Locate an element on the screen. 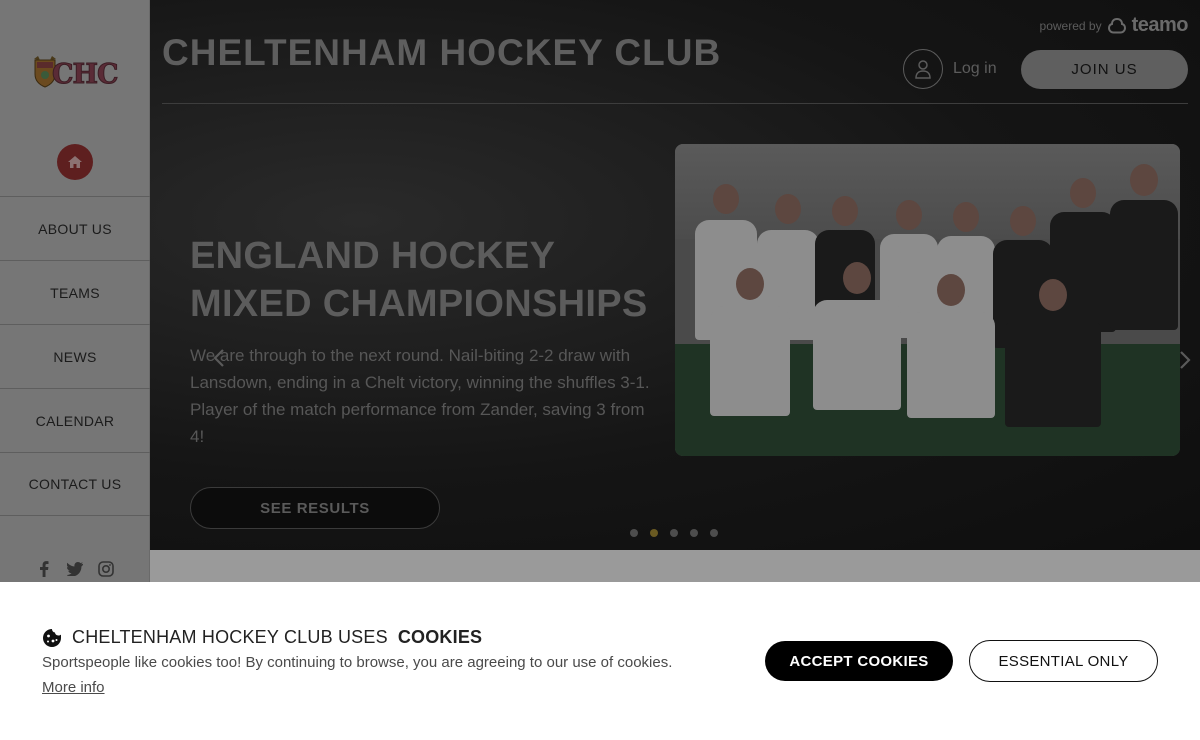  teamo-label: teamo is located at coordinates (1160, 25).